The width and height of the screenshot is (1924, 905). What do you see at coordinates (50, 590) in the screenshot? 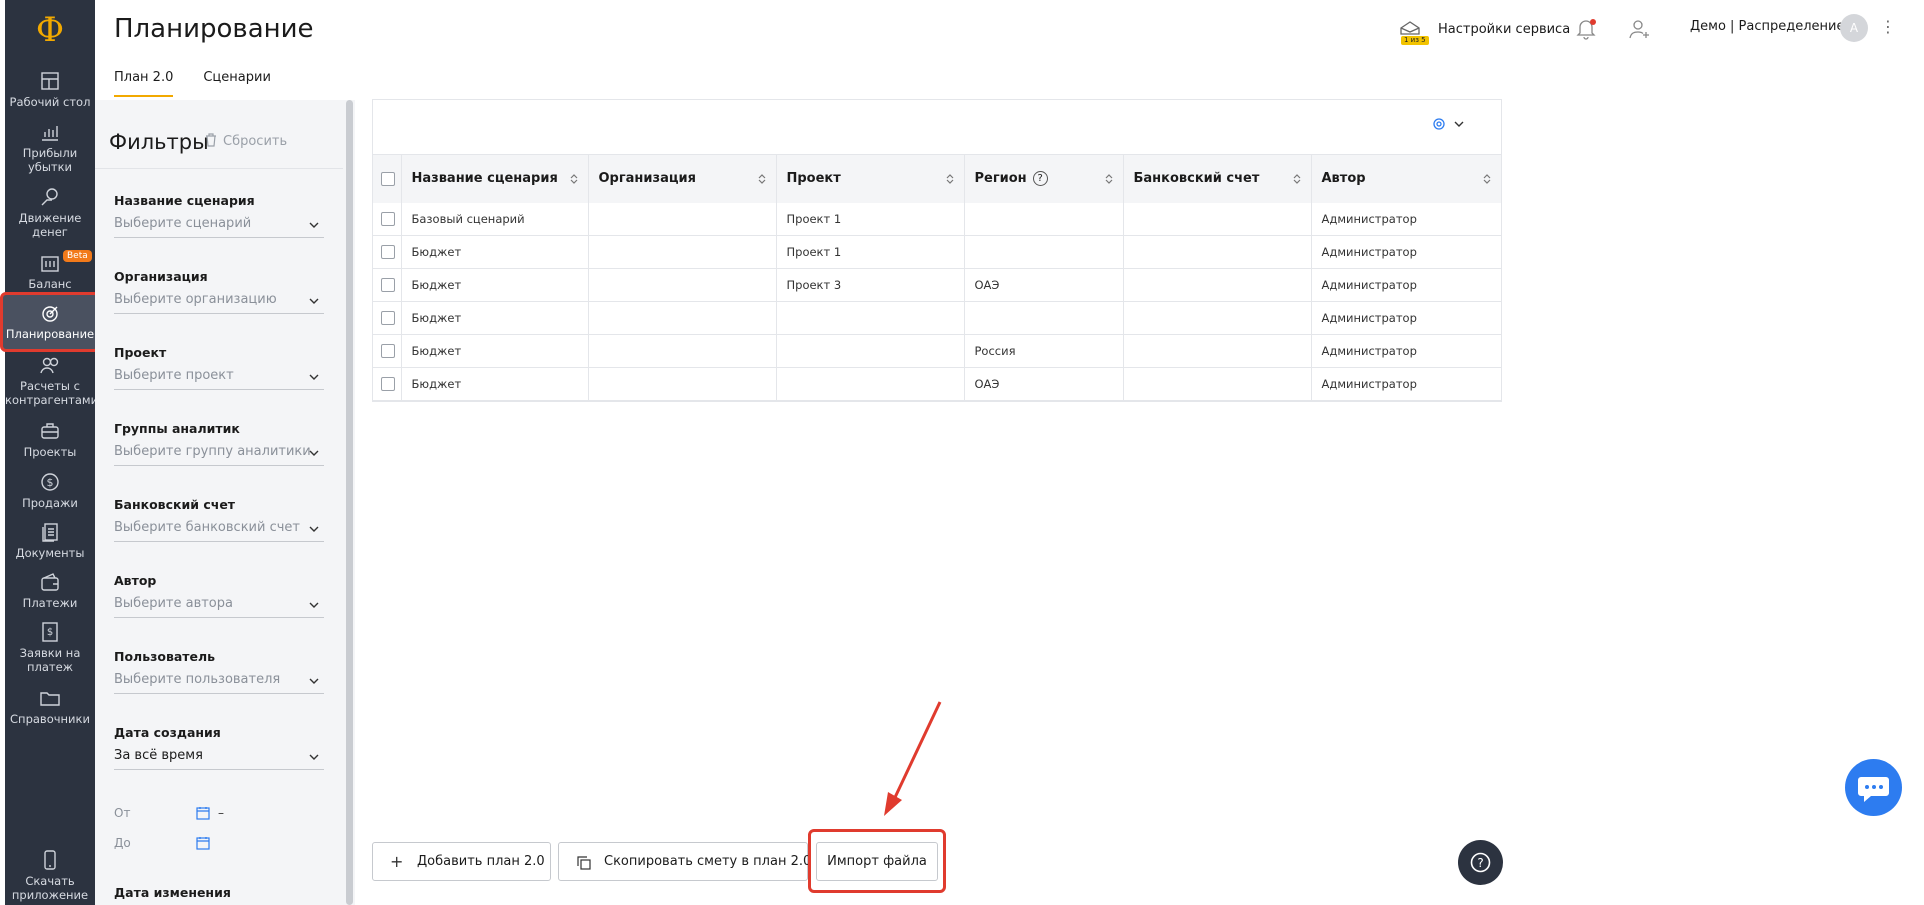
I see `nav-item-payments: Платежи` at bounding box center [50, 590].